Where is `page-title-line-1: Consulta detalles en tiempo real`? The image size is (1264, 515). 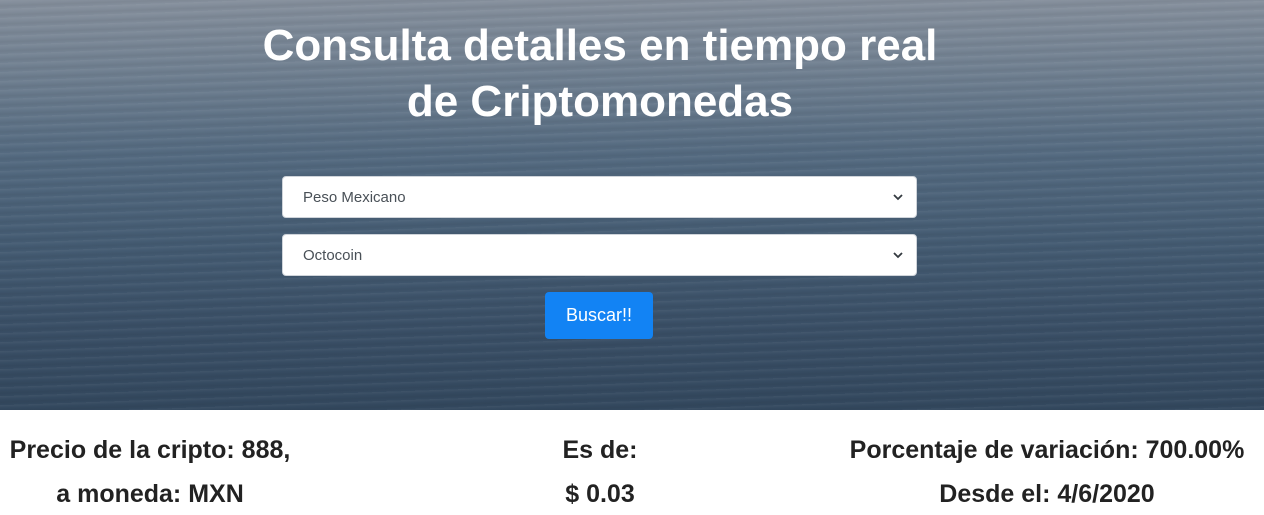
page-title-line-1: Consulta detalles en tiempo real is located at coordinates (600, 45).